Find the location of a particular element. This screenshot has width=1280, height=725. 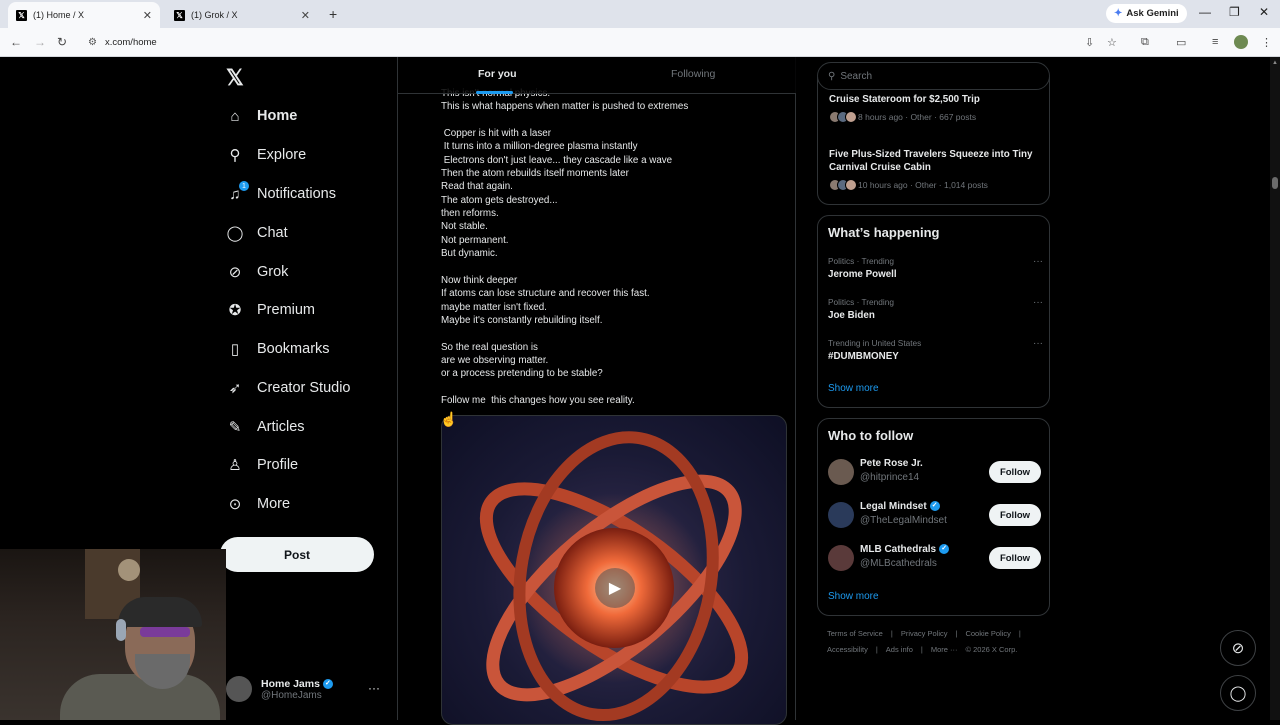

back-icon: ← is located at coordinates (16, 42).